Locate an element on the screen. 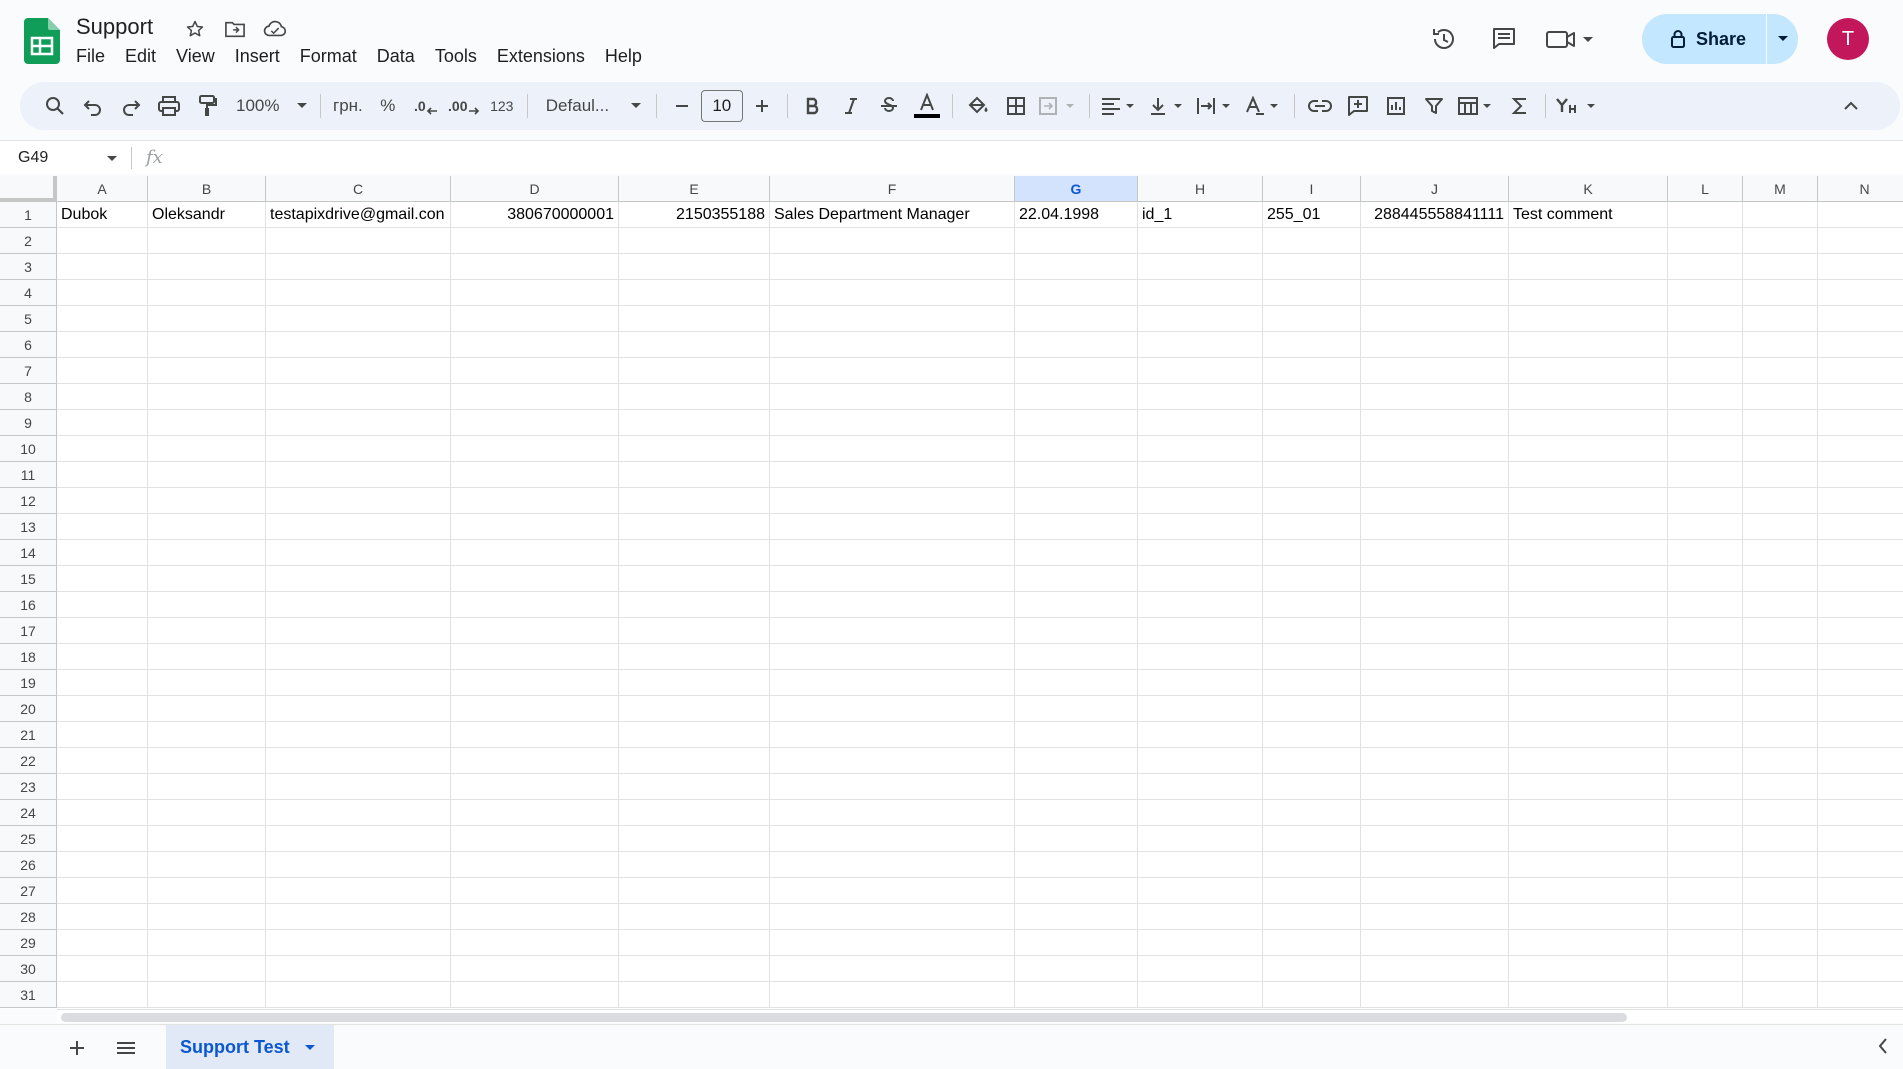  cell-n22 is located at coordinates (1860, 761).